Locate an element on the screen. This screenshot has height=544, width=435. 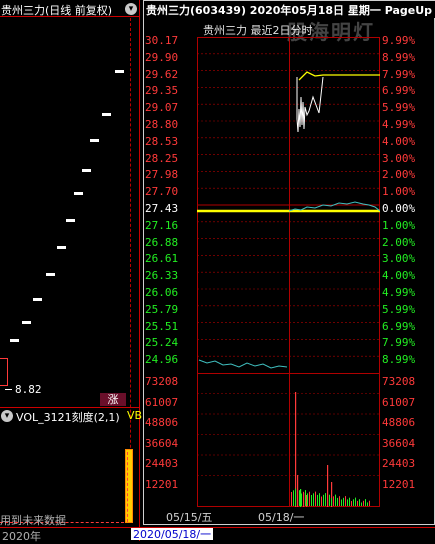
price-tick: 28.25 is located at coordinates (162, 158).